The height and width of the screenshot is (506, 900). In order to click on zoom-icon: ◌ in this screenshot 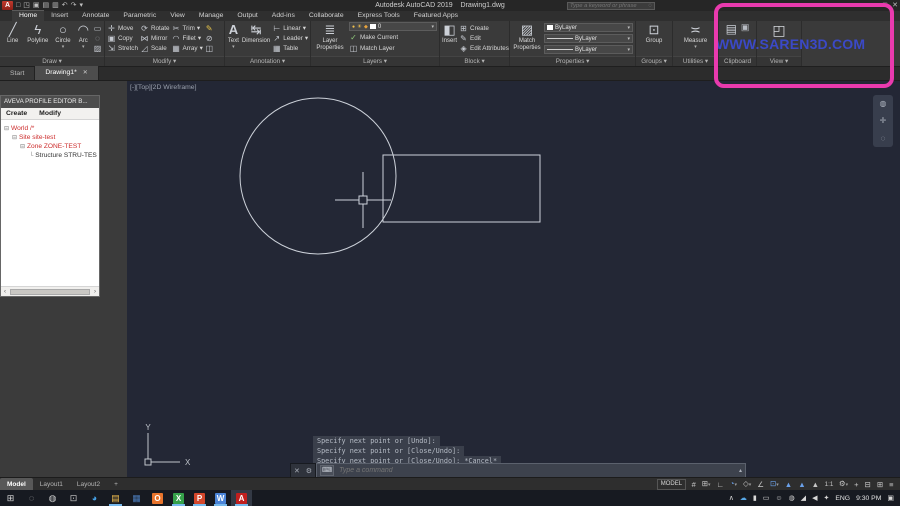, I will do `click(883, 138)`.